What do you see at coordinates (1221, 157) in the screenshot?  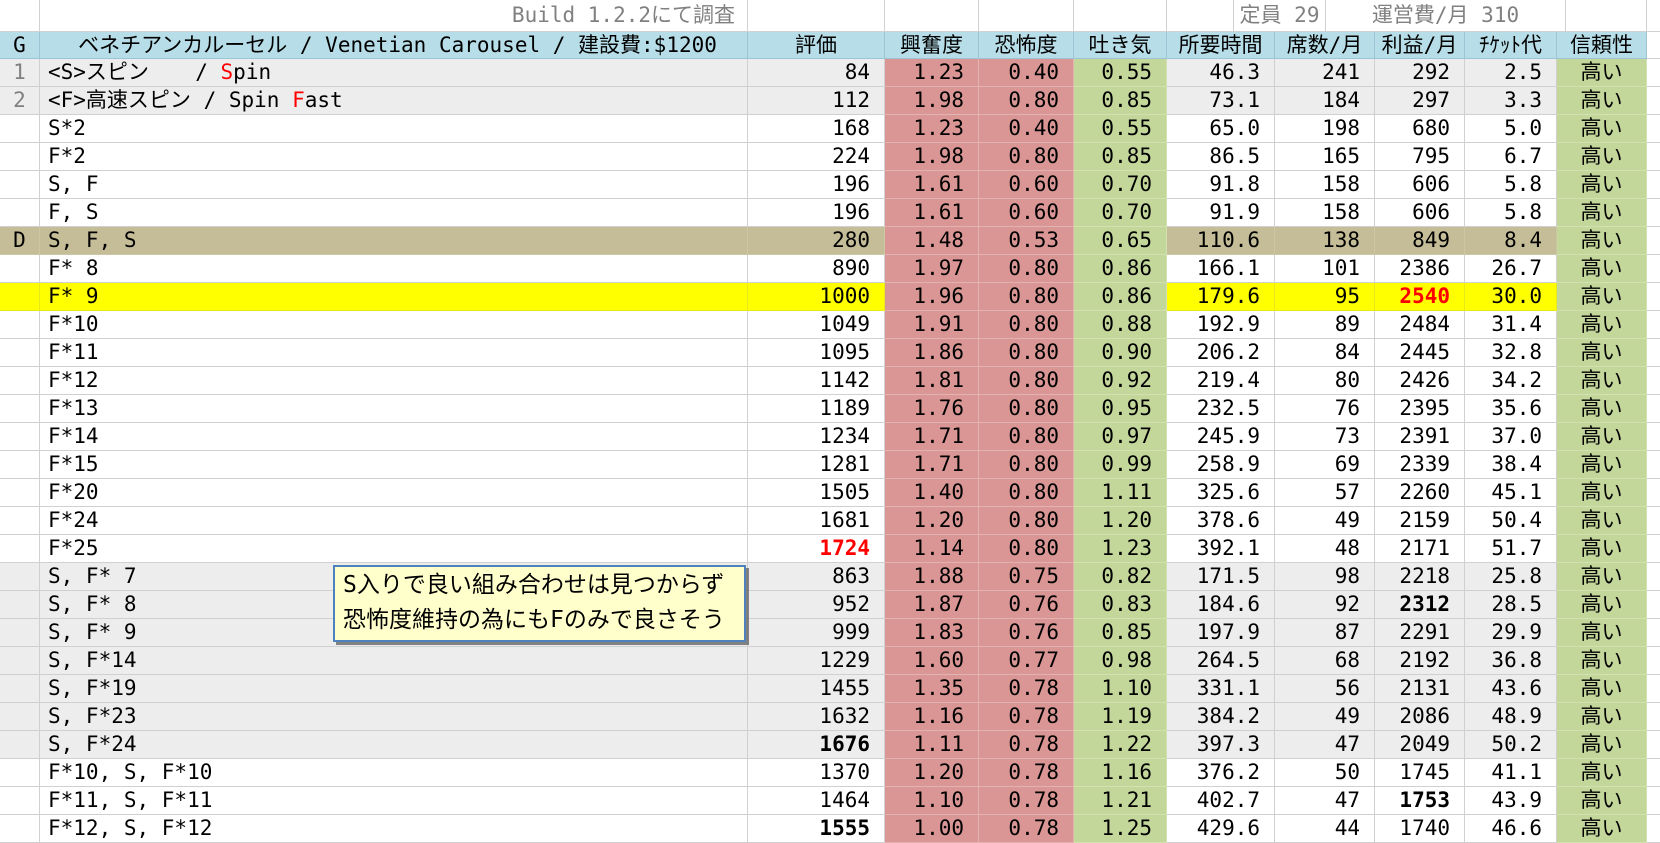 I see `cell-ride-time: 86.5` at bounding box center [1221, 157].